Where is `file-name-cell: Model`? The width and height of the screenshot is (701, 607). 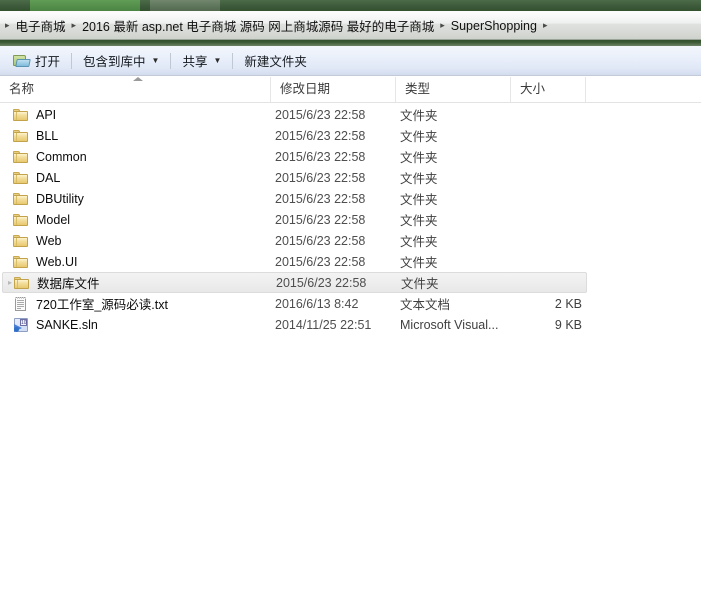
file-name-cell: Model is located at coordinates (41, 220).